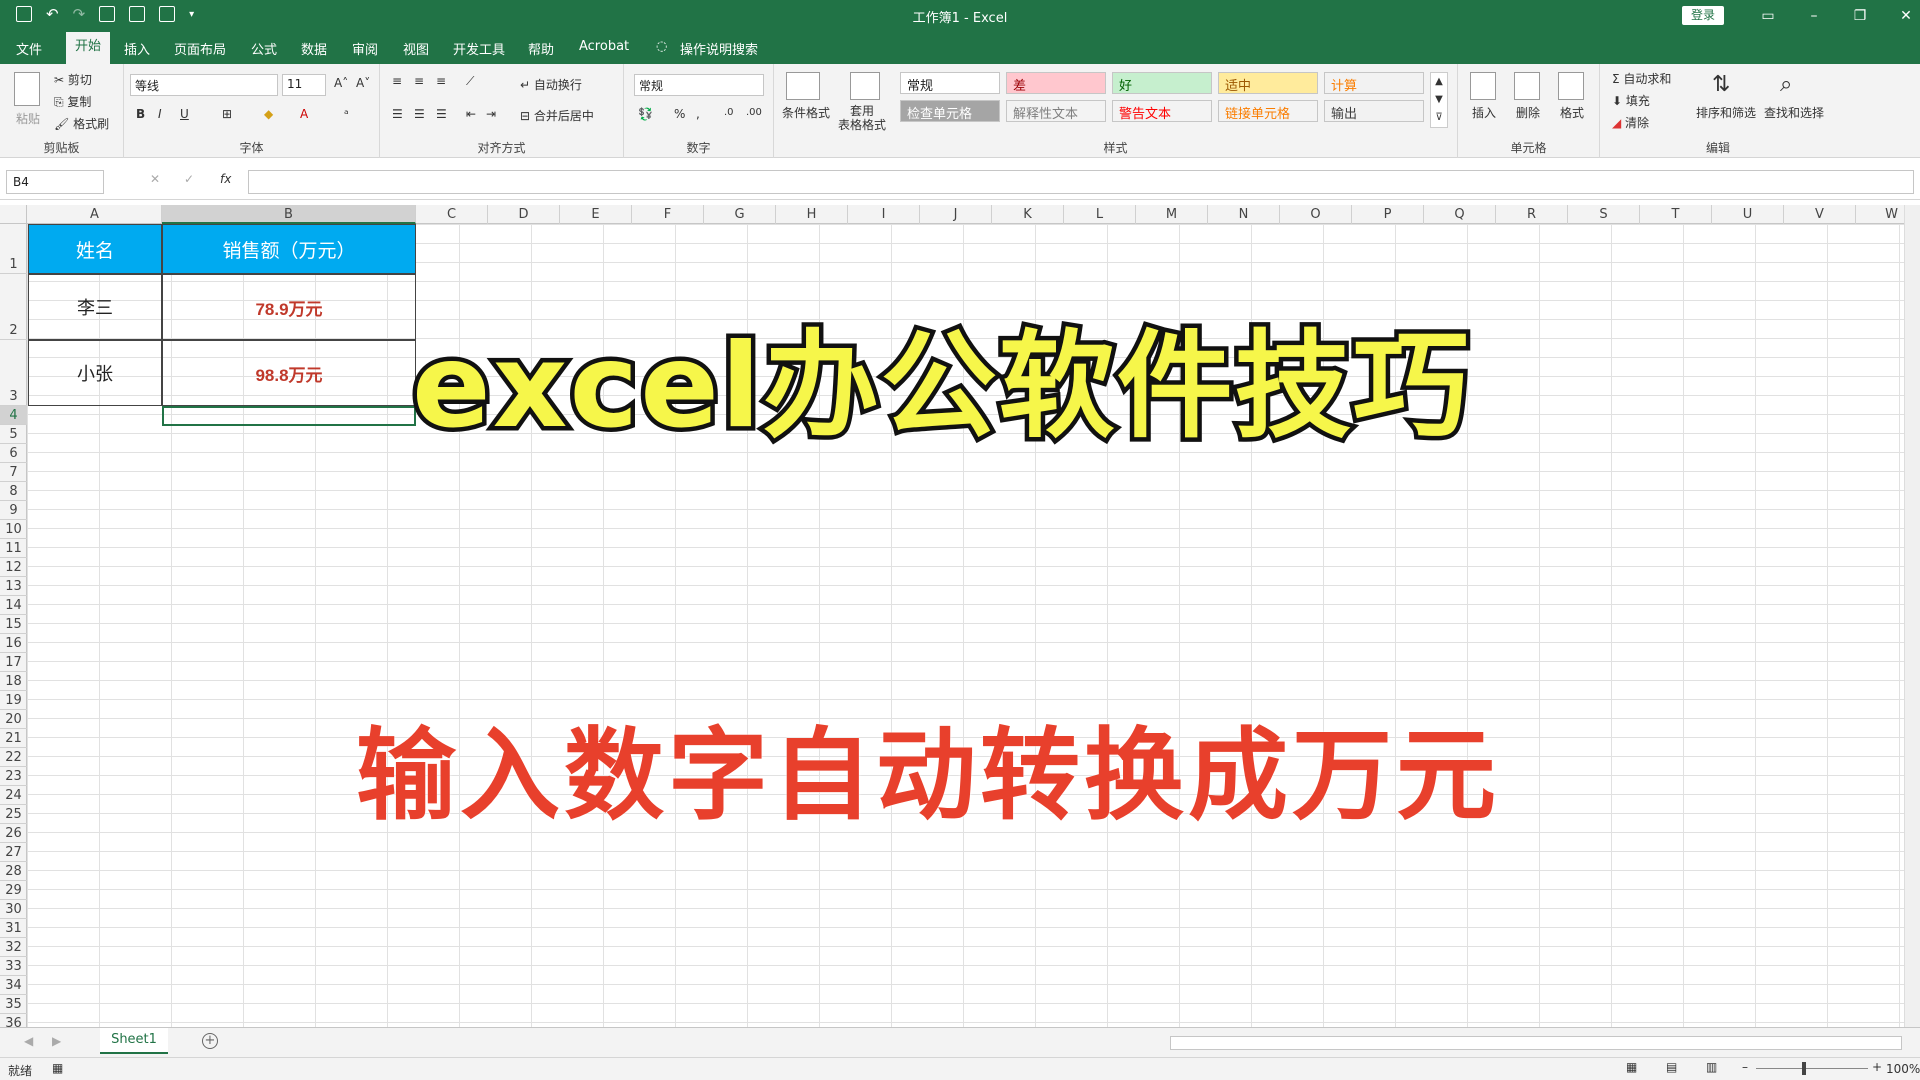 The height and width of the screenshot is (1080, 1920). I want to click on row-header: 36, so click(13, 1020).